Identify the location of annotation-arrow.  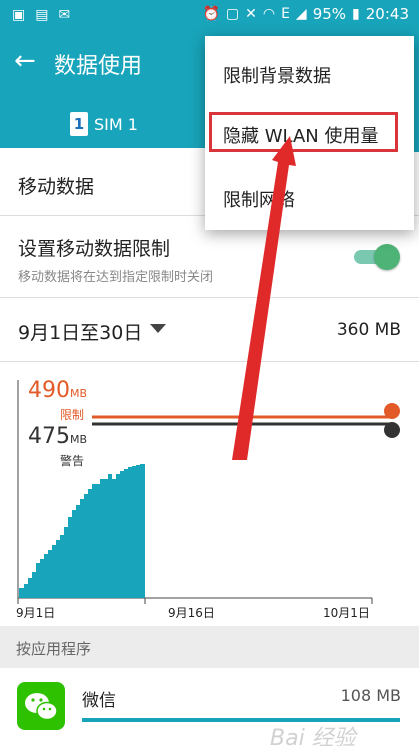
(264, 298).